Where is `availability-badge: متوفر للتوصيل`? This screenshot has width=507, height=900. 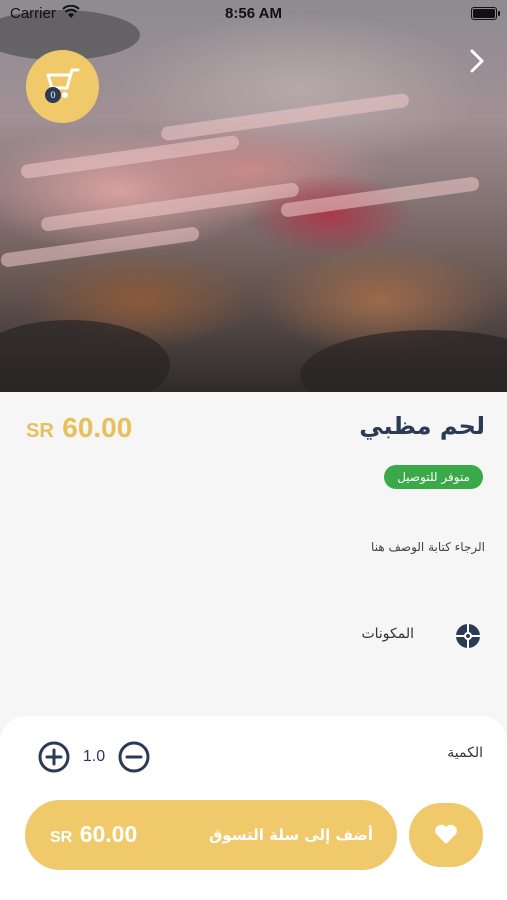 availability-badge: متوفر للتوصيل is located at coordinates (433, 477).